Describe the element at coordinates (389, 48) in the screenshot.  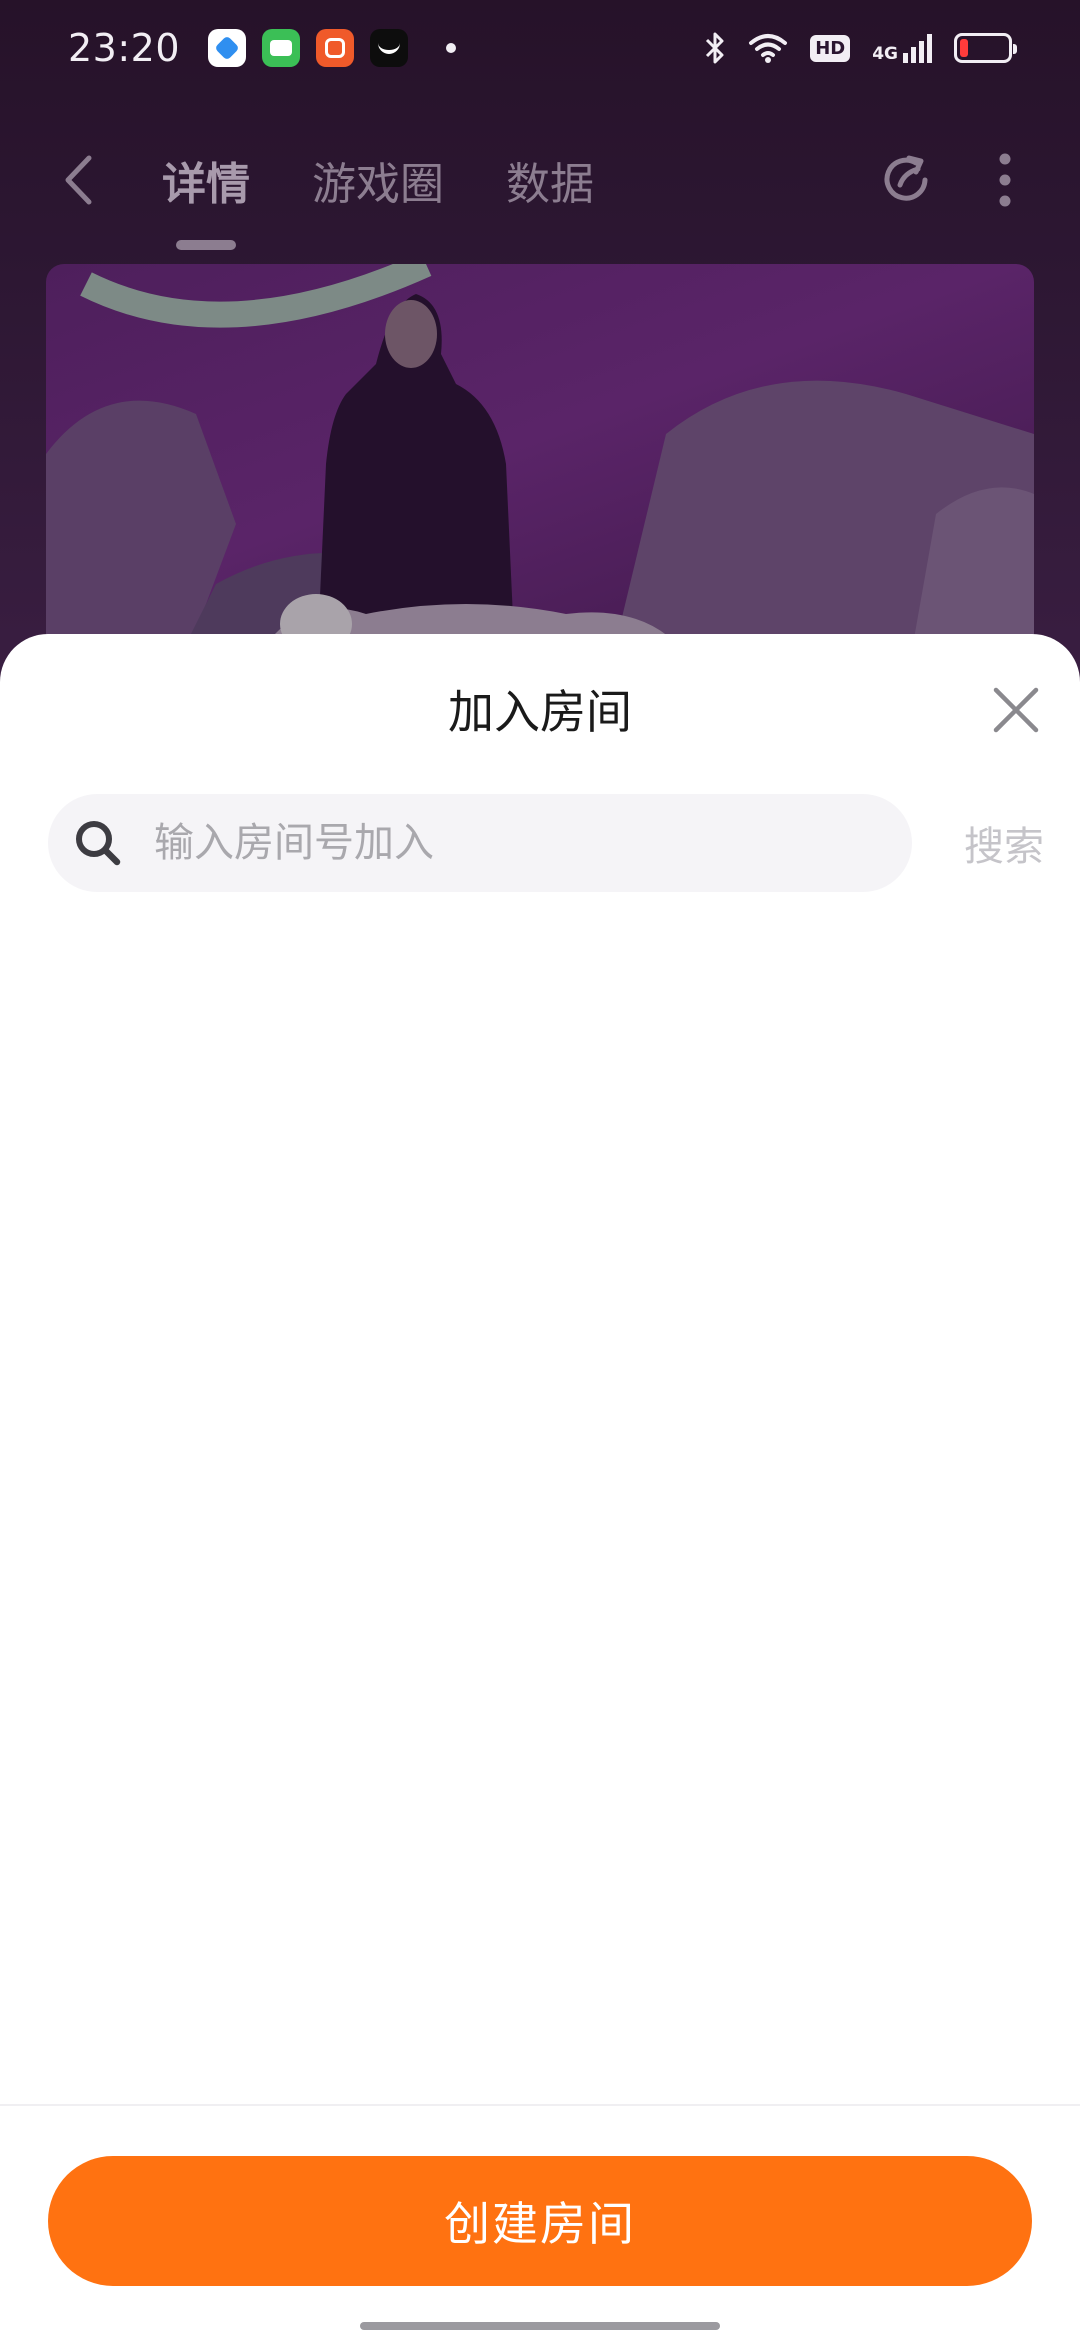
I see `smile-app-icon` at that location.